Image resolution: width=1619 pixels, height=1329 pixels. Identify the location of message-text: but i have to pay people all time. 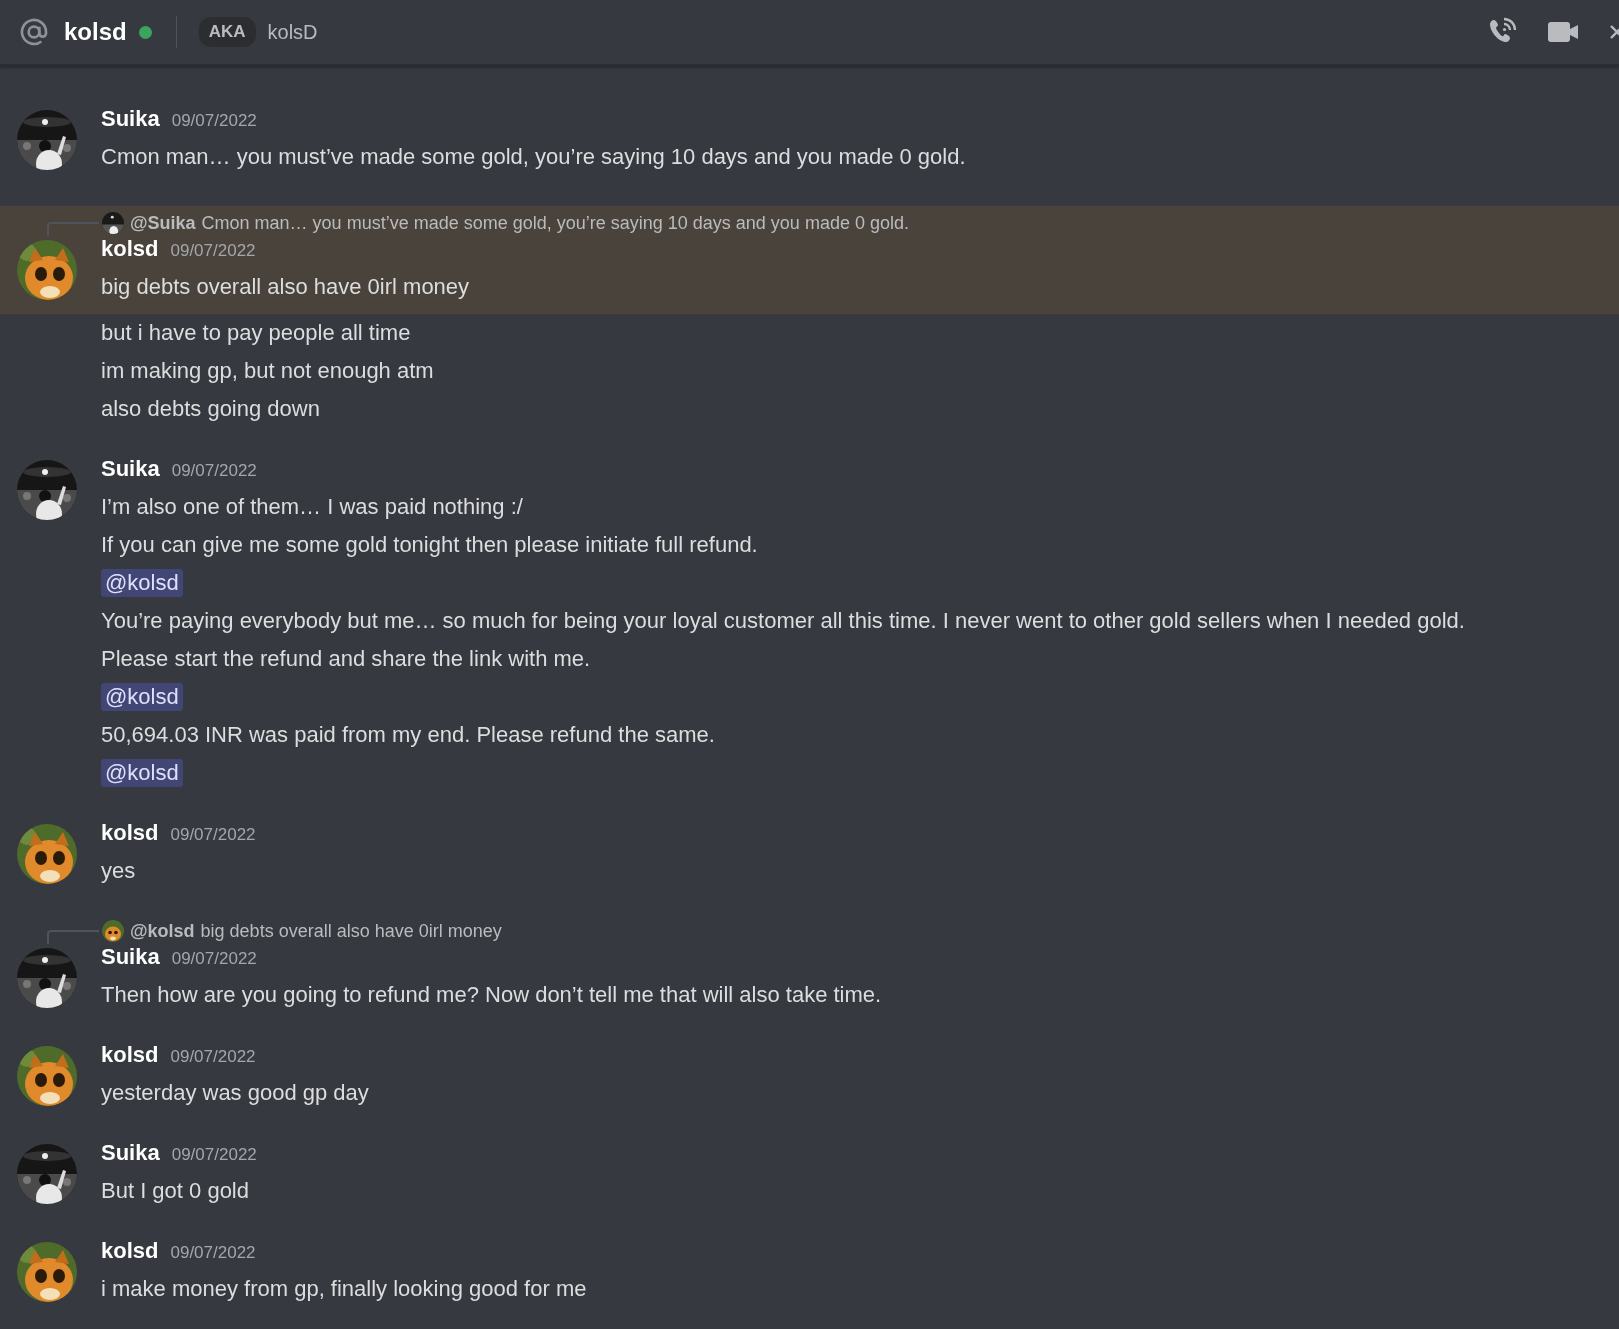
(256, 333).